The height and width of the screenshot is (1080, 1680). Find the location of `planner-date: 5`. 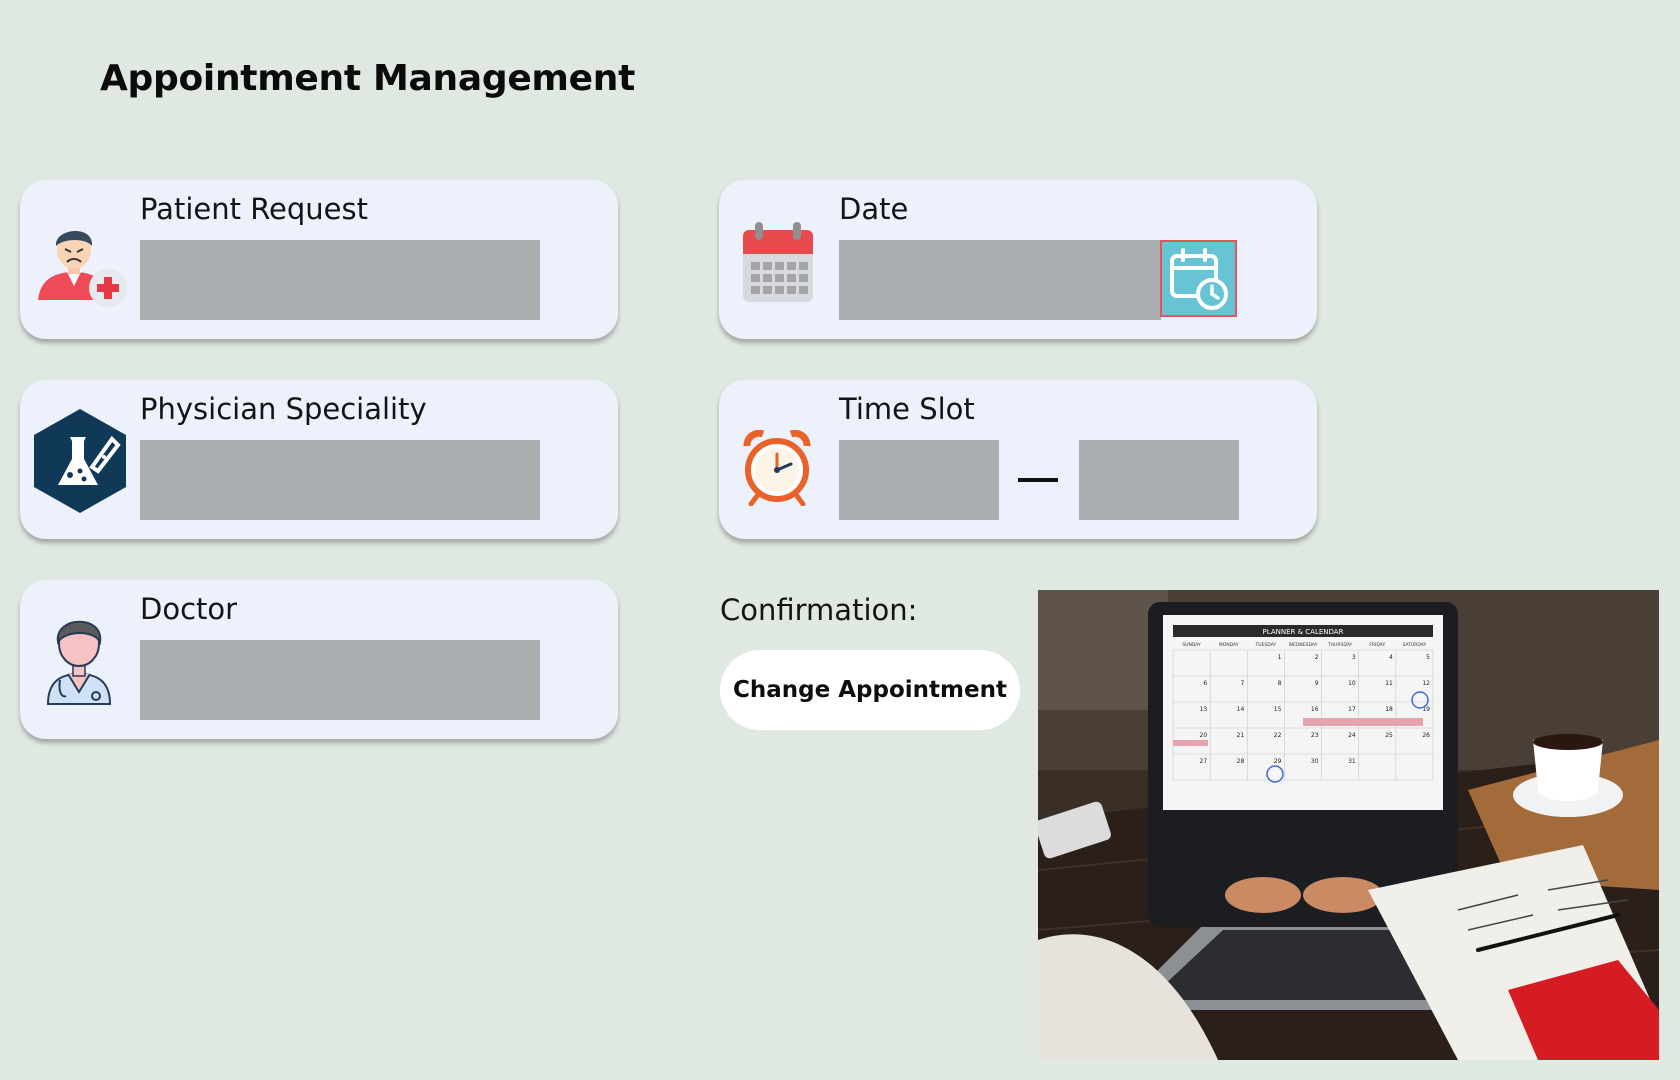

planner-date: 5 is located at coordinates (1428, 657).